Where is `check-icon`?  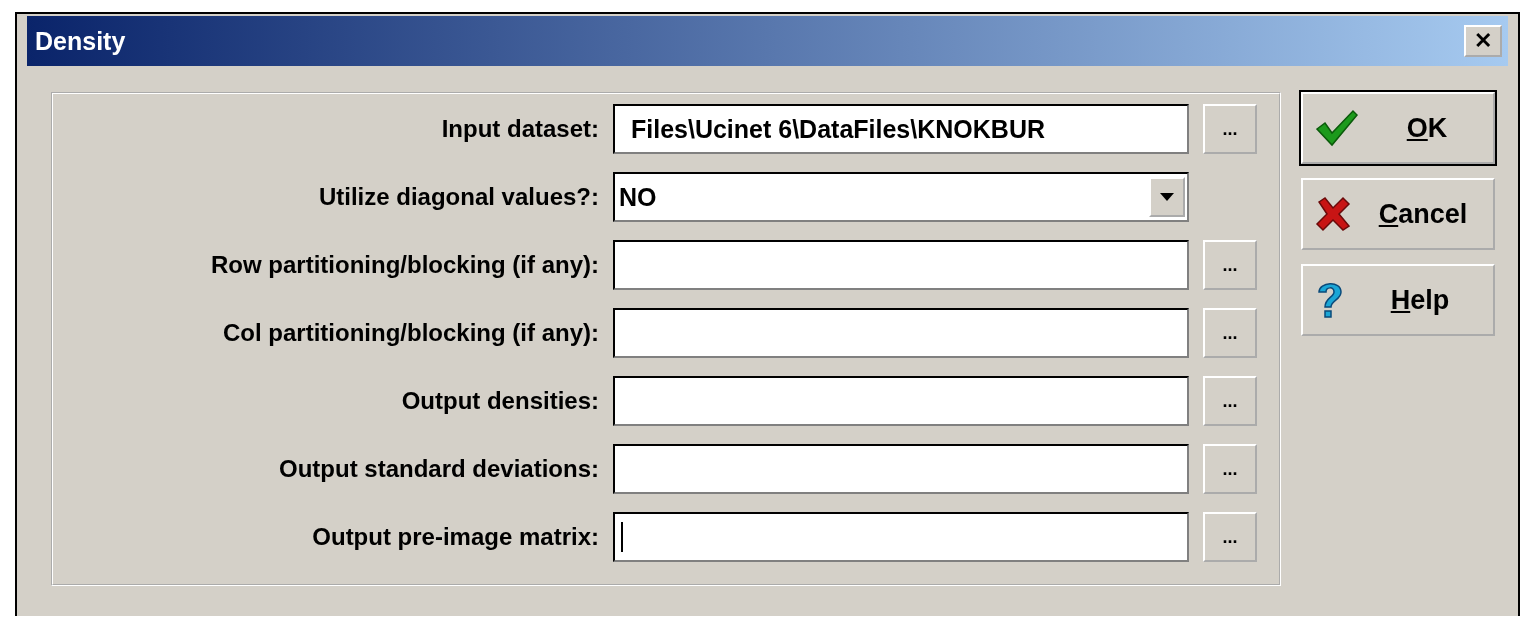
check-icon is located at coordinates (1337, 128).